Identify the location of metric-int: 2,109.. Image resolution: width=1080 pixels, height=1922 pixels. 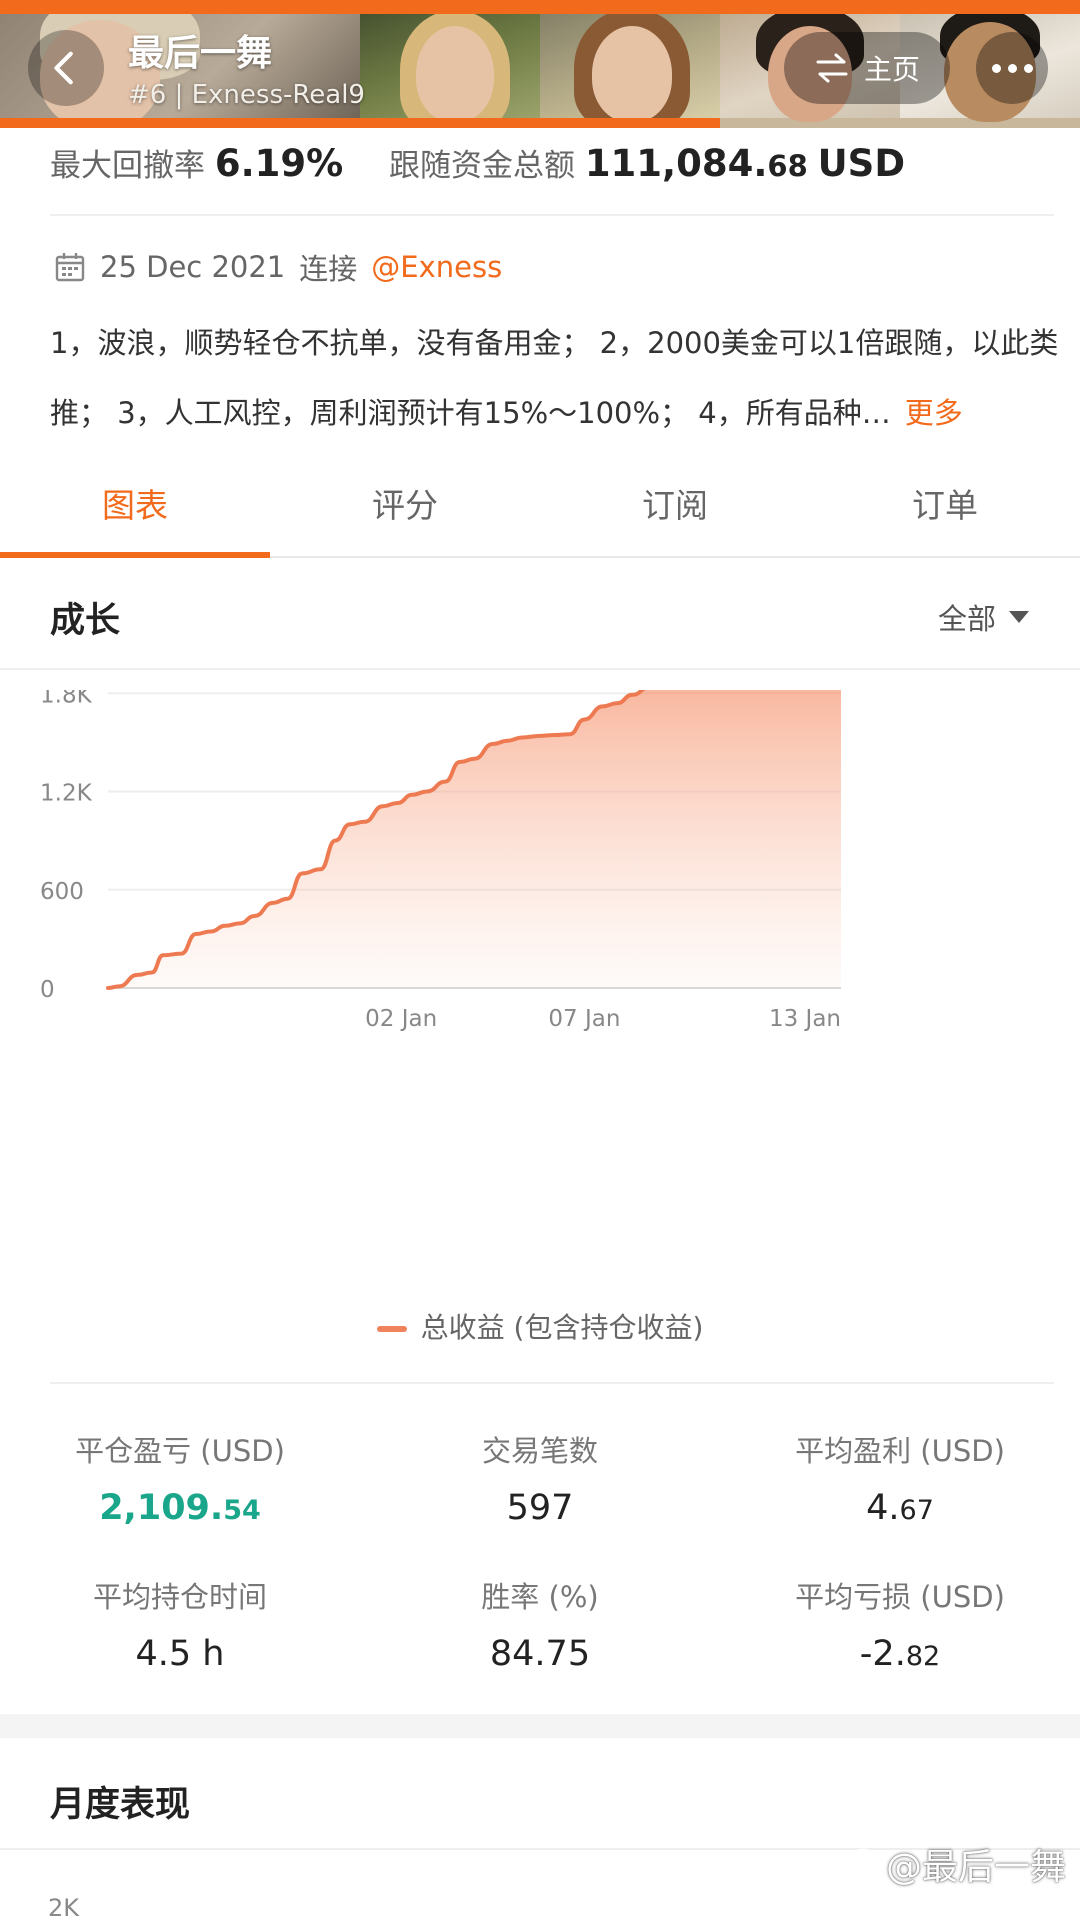
(161, 1508).